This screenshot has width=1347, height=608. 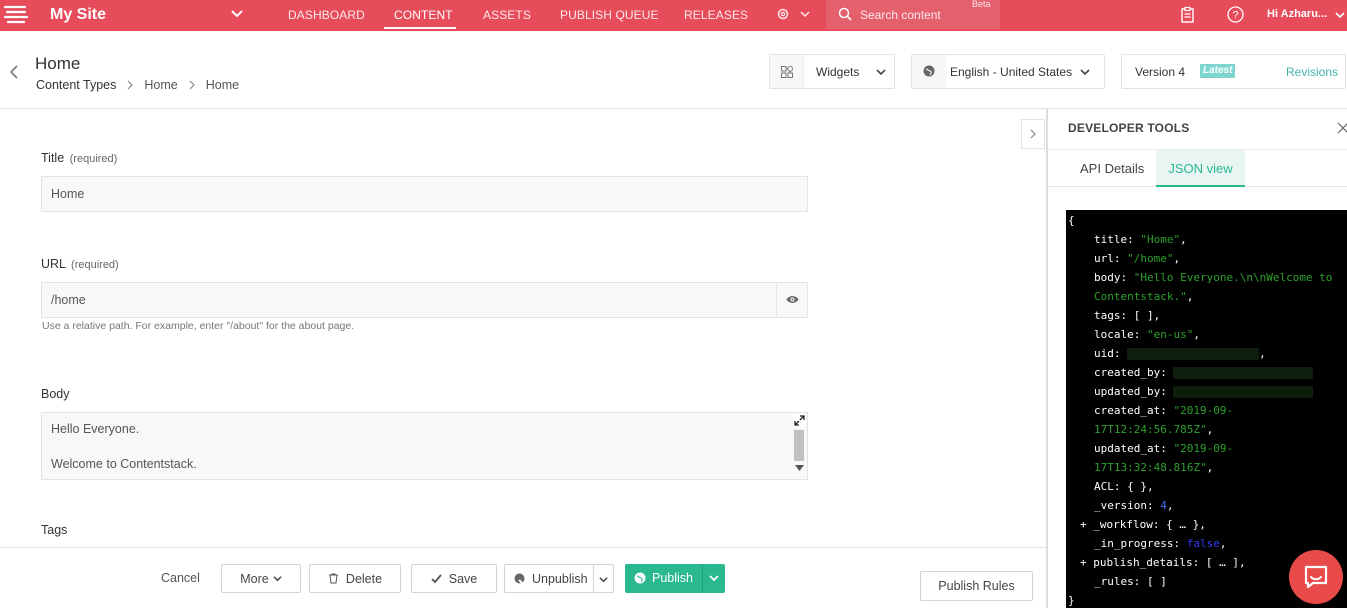 What do you see at coordinates (1163, 562) in the screenshot?
I see `json-line-collapsible: + publish_details: [ … ],` at bounding box center [1163, 562].